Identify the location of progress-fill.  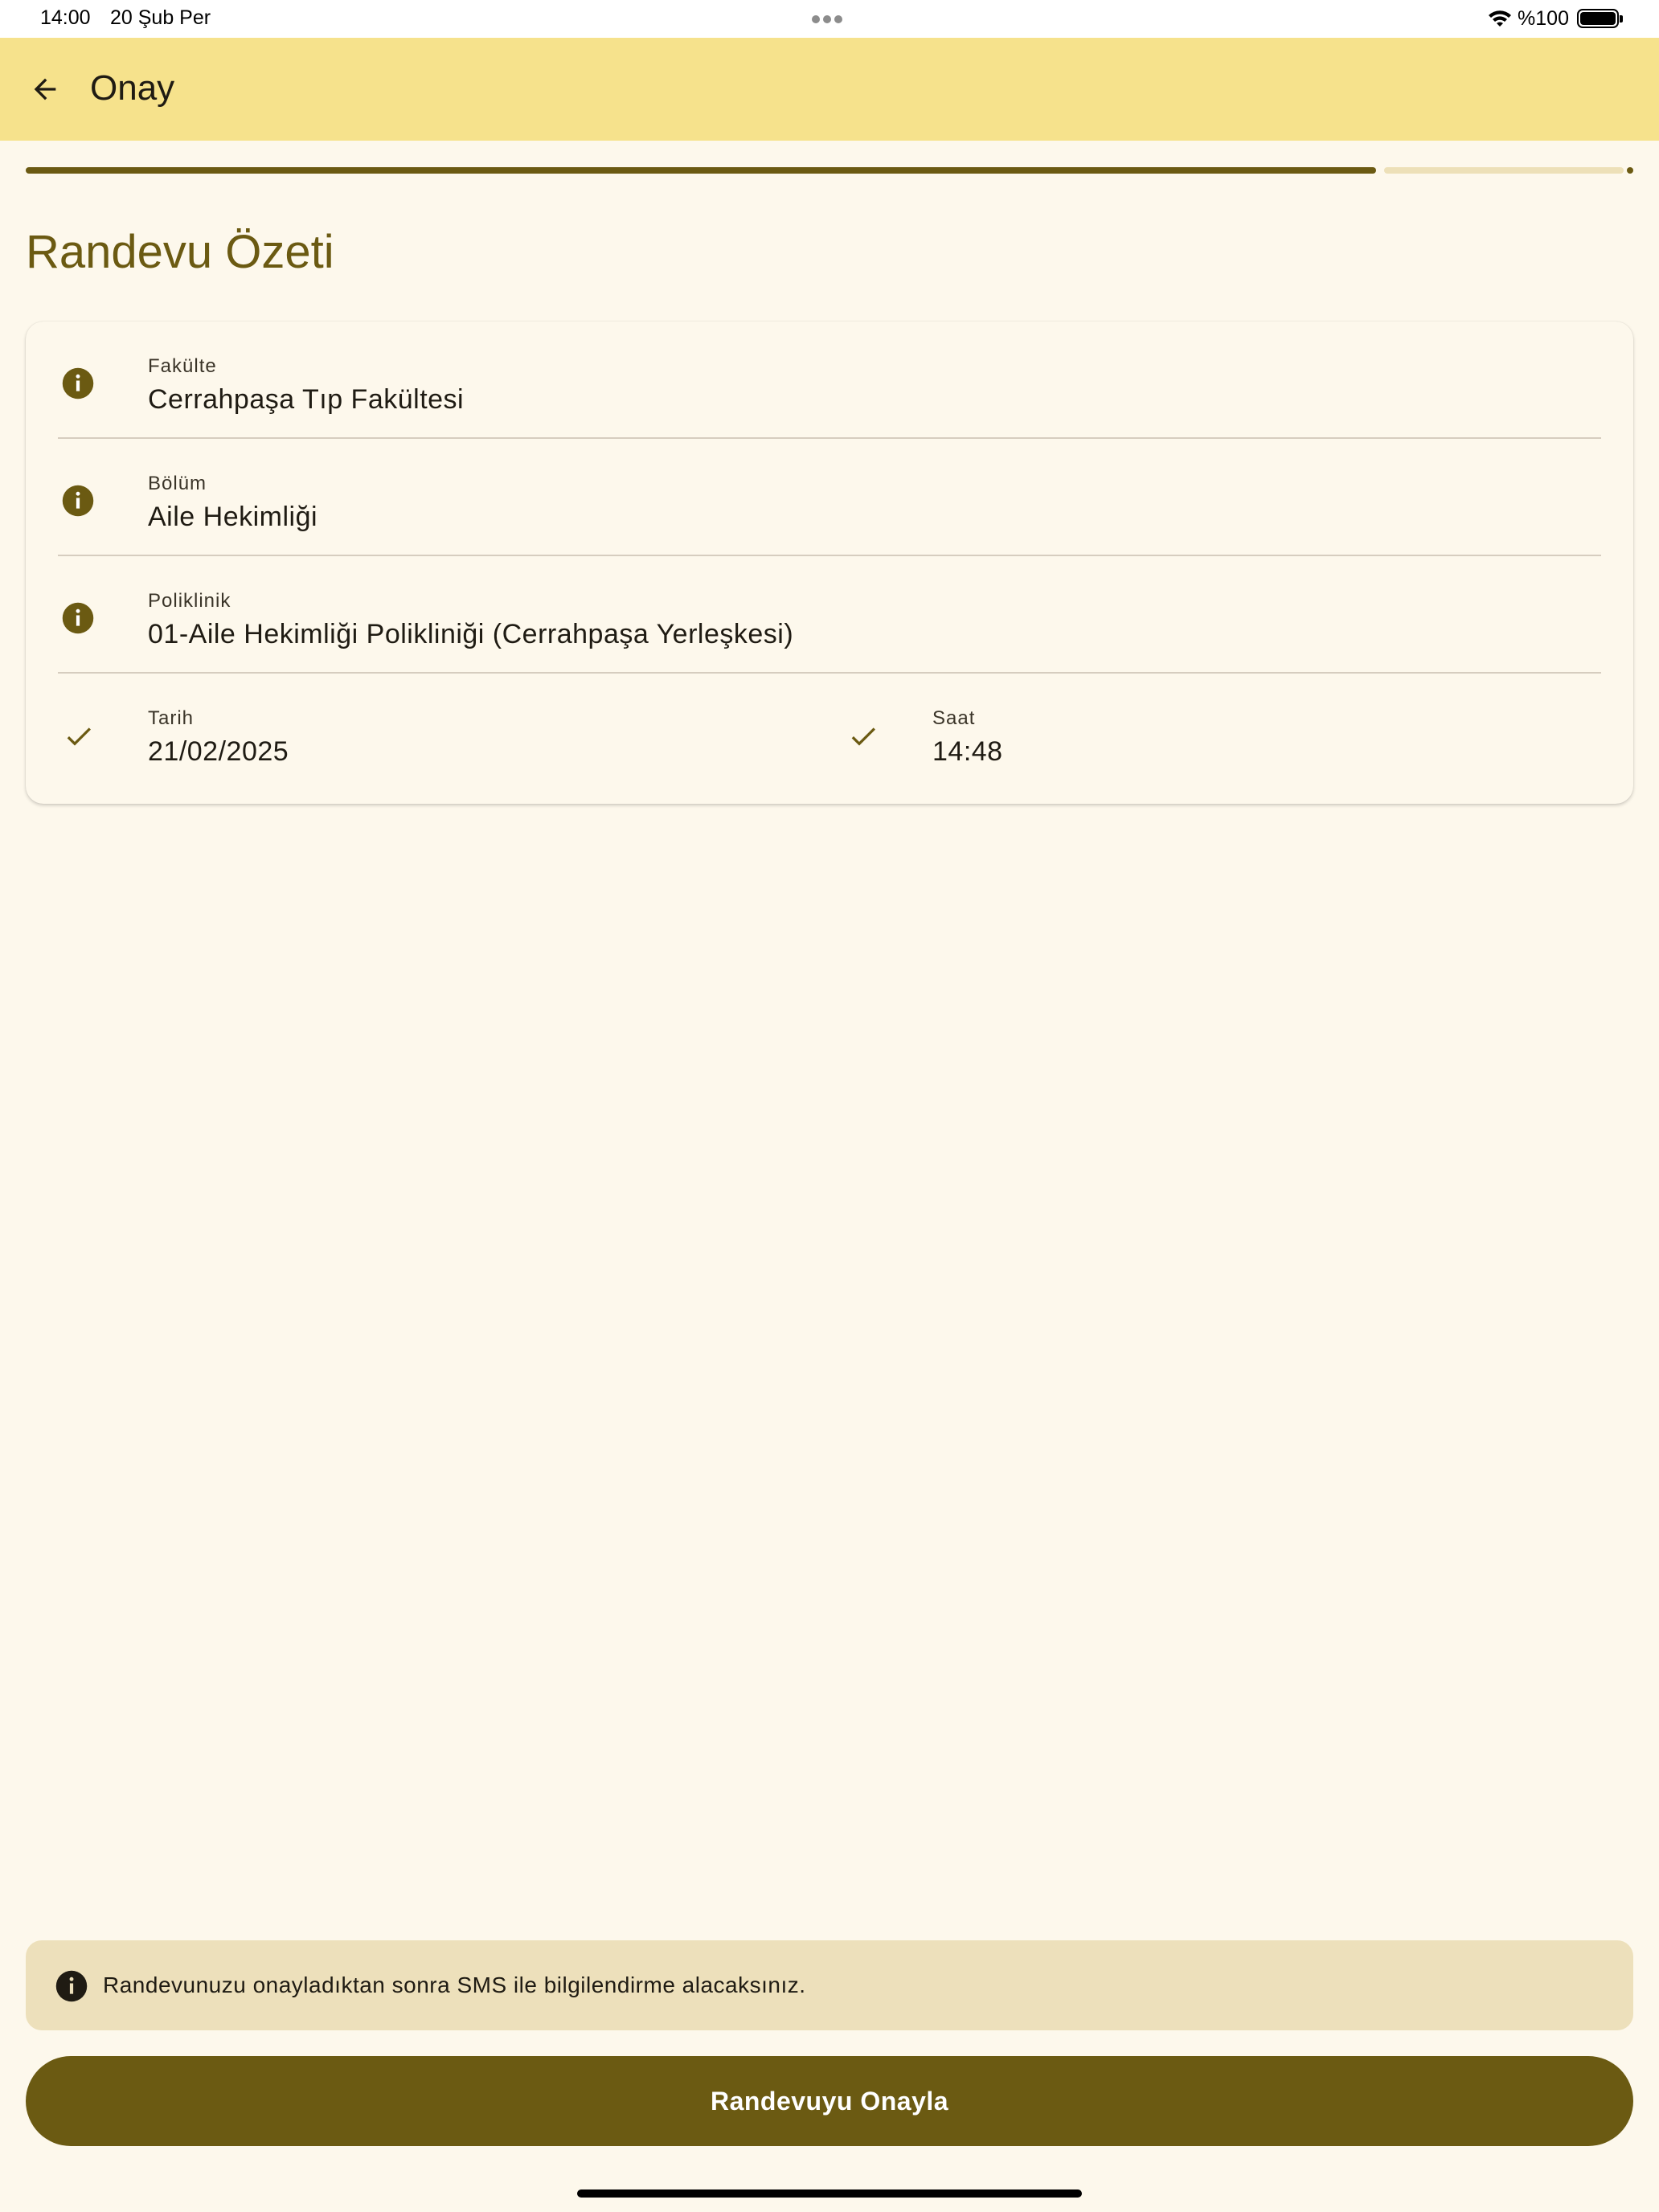
(701, 170).